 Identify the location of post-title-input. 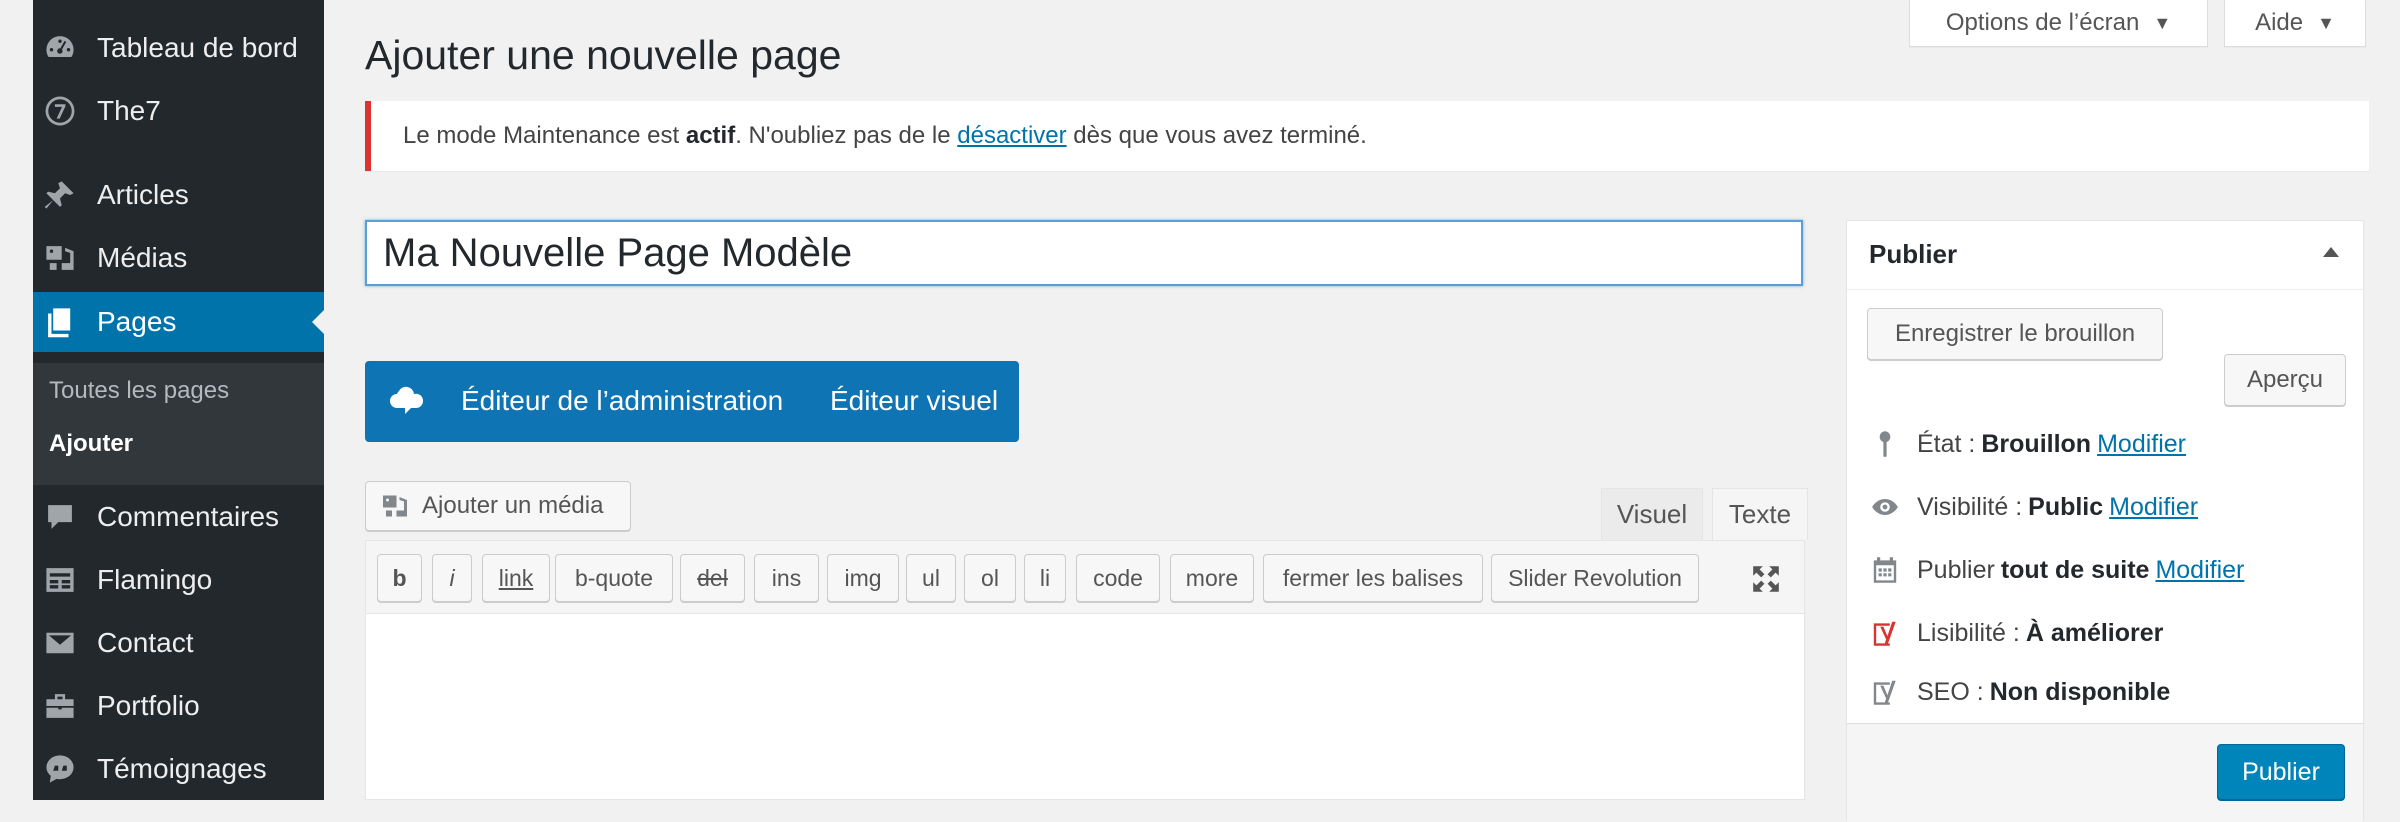
(1084, 253).